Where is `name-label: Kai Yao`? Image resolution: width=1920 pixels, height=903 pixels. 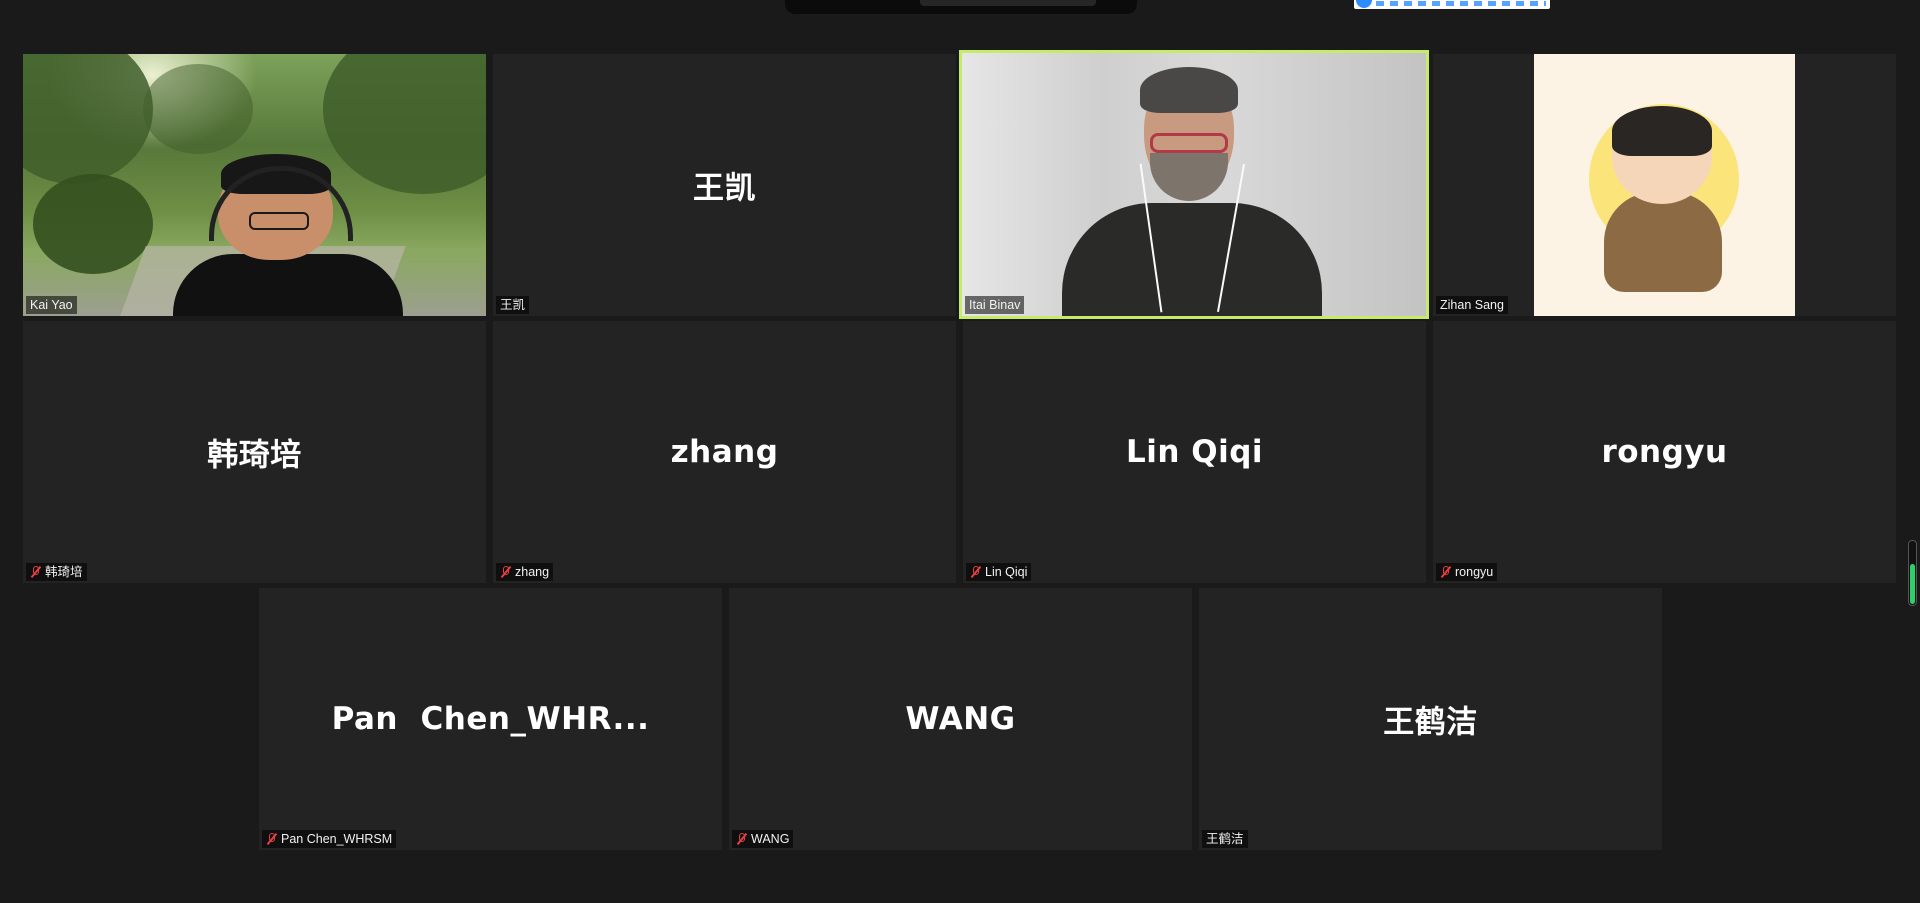 name-label: Kai Yao is located at coordinates (51, 305).